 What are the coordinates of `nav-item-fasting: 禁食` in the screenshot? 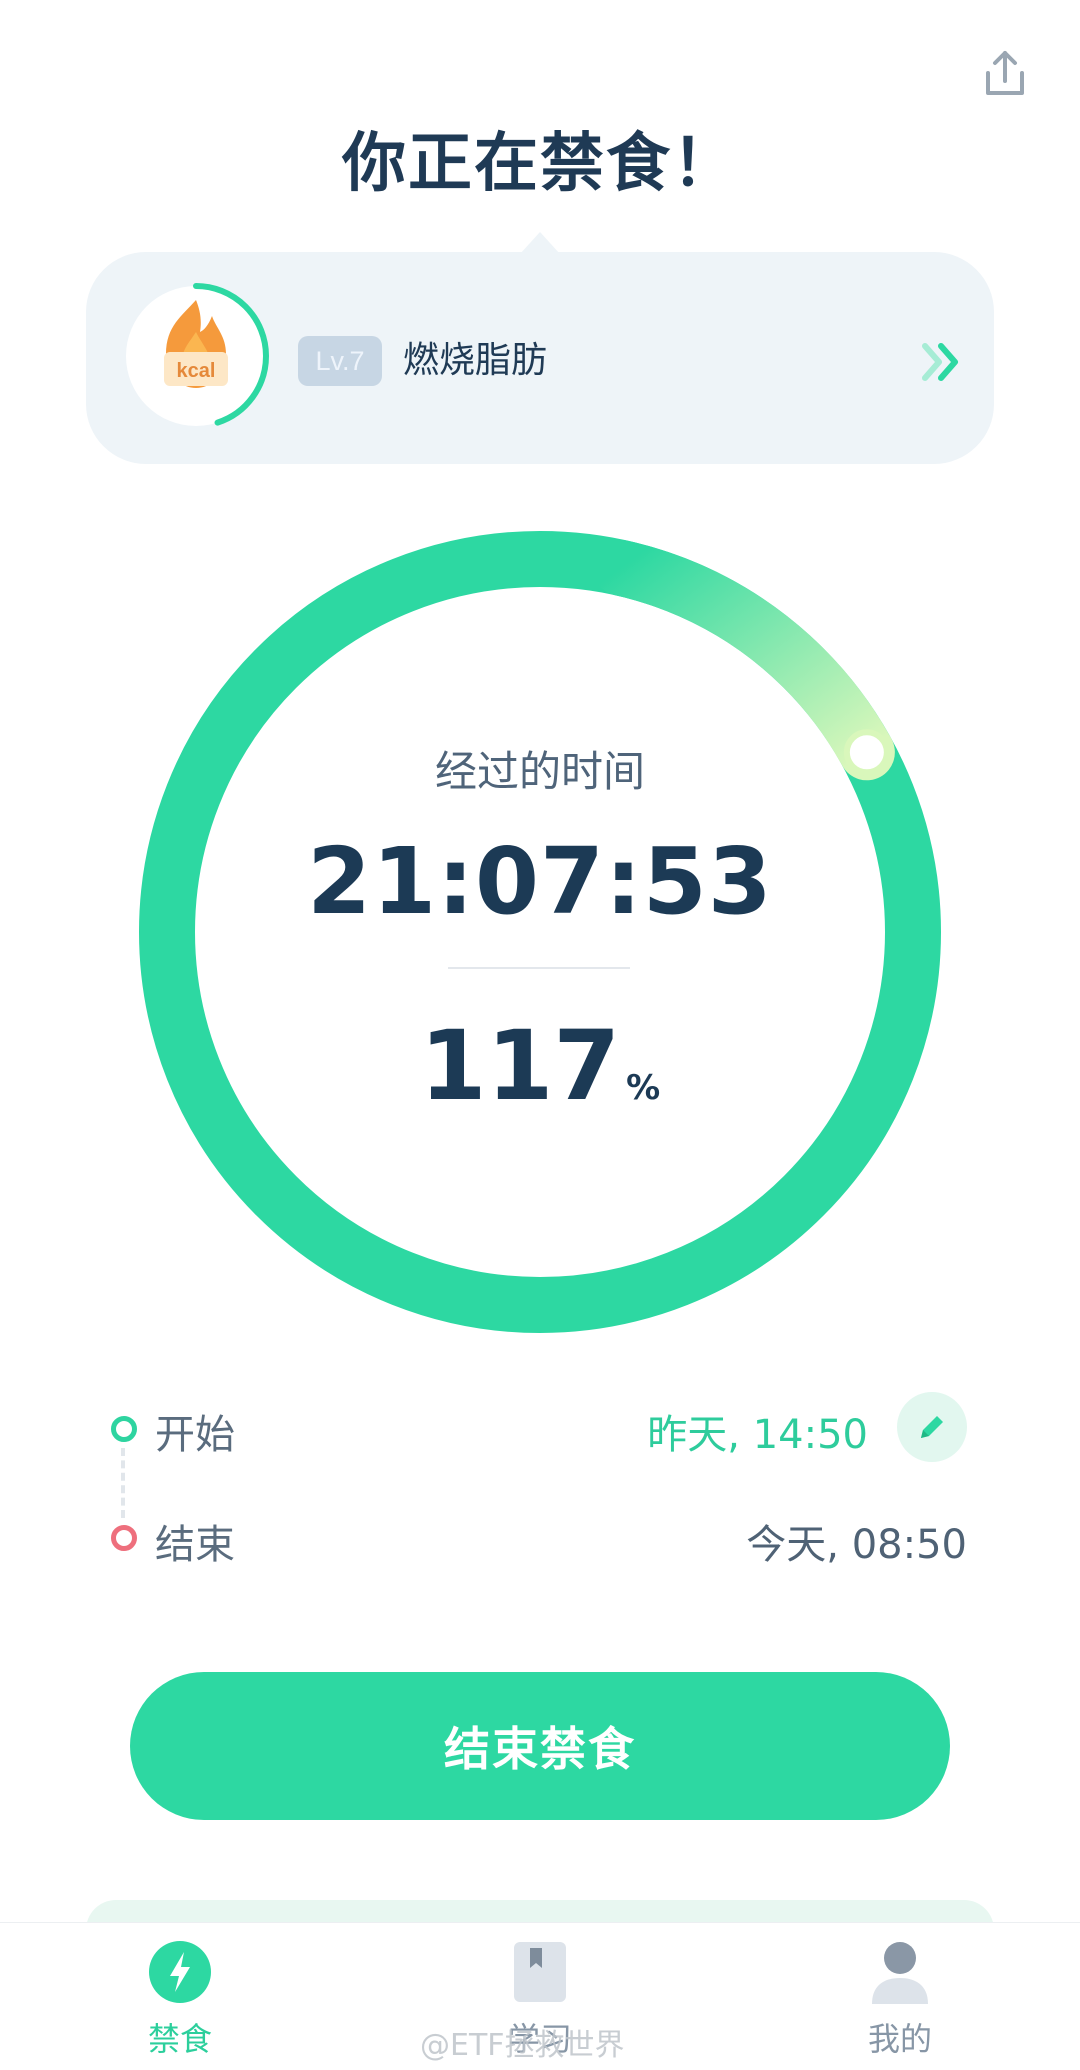 It's located at (180, 2000).